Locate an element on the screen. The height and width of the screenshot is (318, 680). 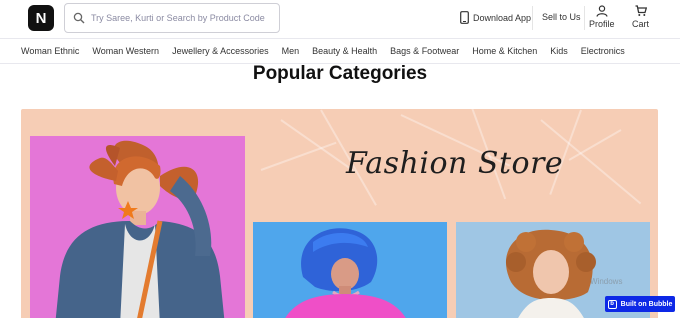
download-app-label: Download App is located at coordinates (502, 17).